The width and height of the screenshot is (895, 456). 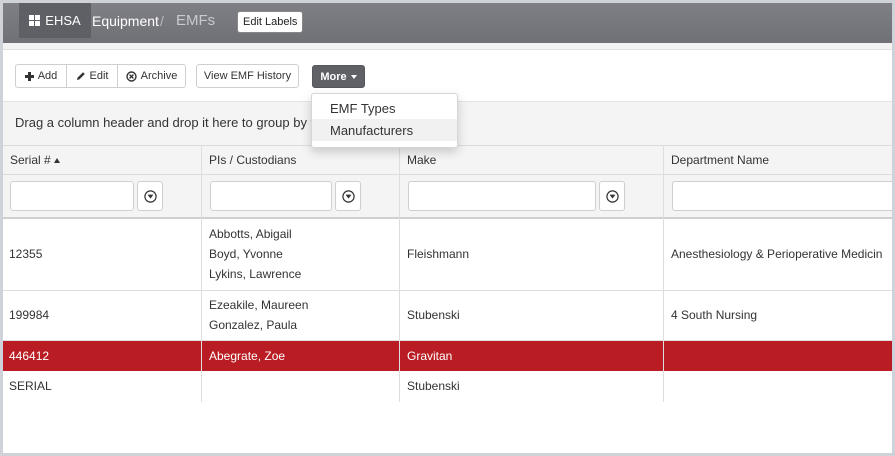 What do you see at coordinates (714, 315) in the screenshot?
I see `cell-department: 4 South Nursing` at bounding box center [714, 315].